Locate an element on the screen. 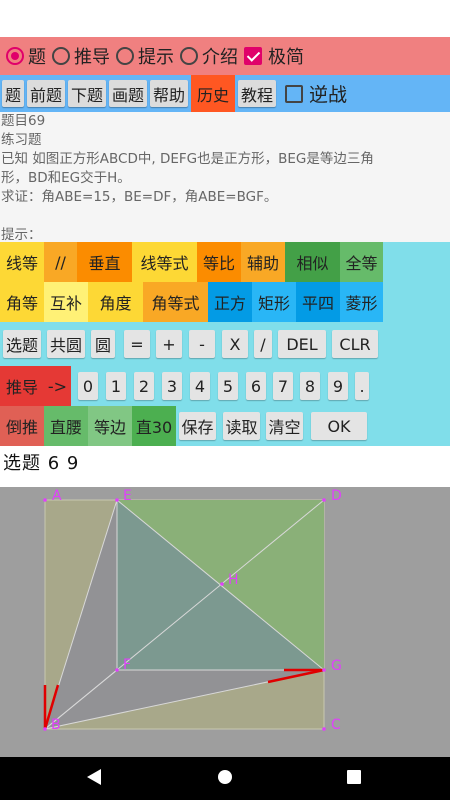  problem-button: 题 is located at coordinates (13, 93).